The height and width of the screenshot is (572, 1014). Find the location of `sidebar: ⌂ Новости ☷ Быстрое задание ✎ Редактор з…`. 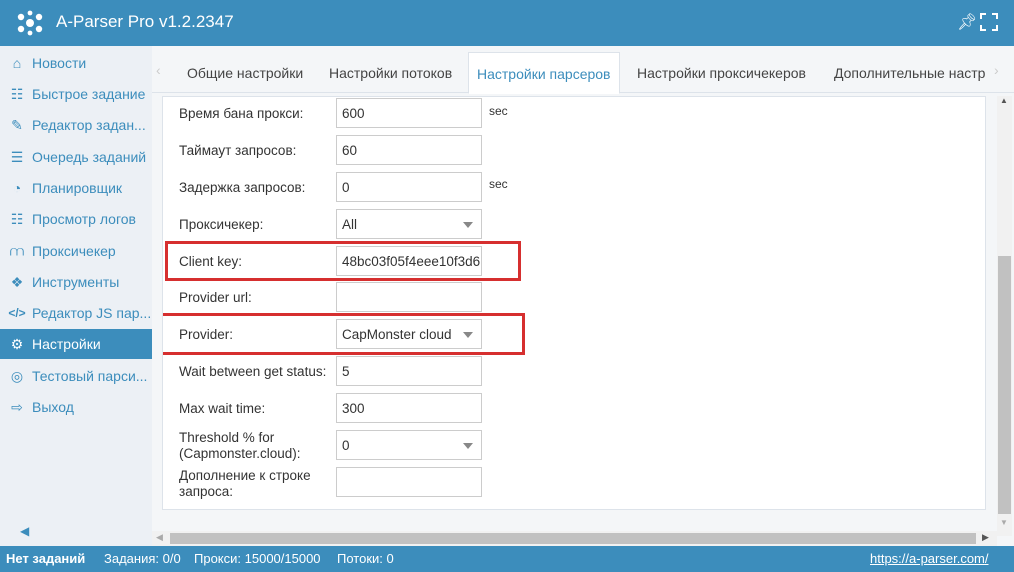

sidebar: ⌂ Новости ☷ Быстрое задание ✎ Редактор з… is located at coordinates (76, 296).